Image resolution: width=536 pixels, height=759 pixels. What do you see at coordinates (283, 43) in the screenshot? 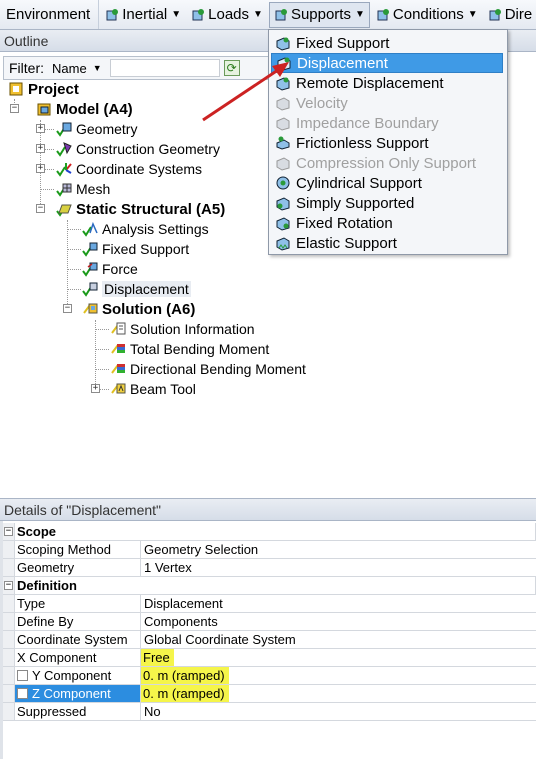
I see `fixed-support-icon` at bounding box center [283, 43].